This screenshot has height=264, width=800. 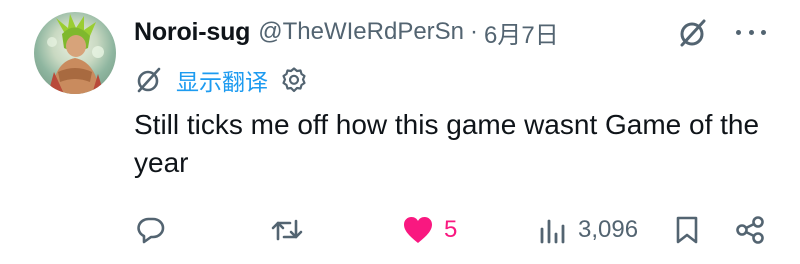 I want to click on more-options-icon, so click(x=751, y=32).